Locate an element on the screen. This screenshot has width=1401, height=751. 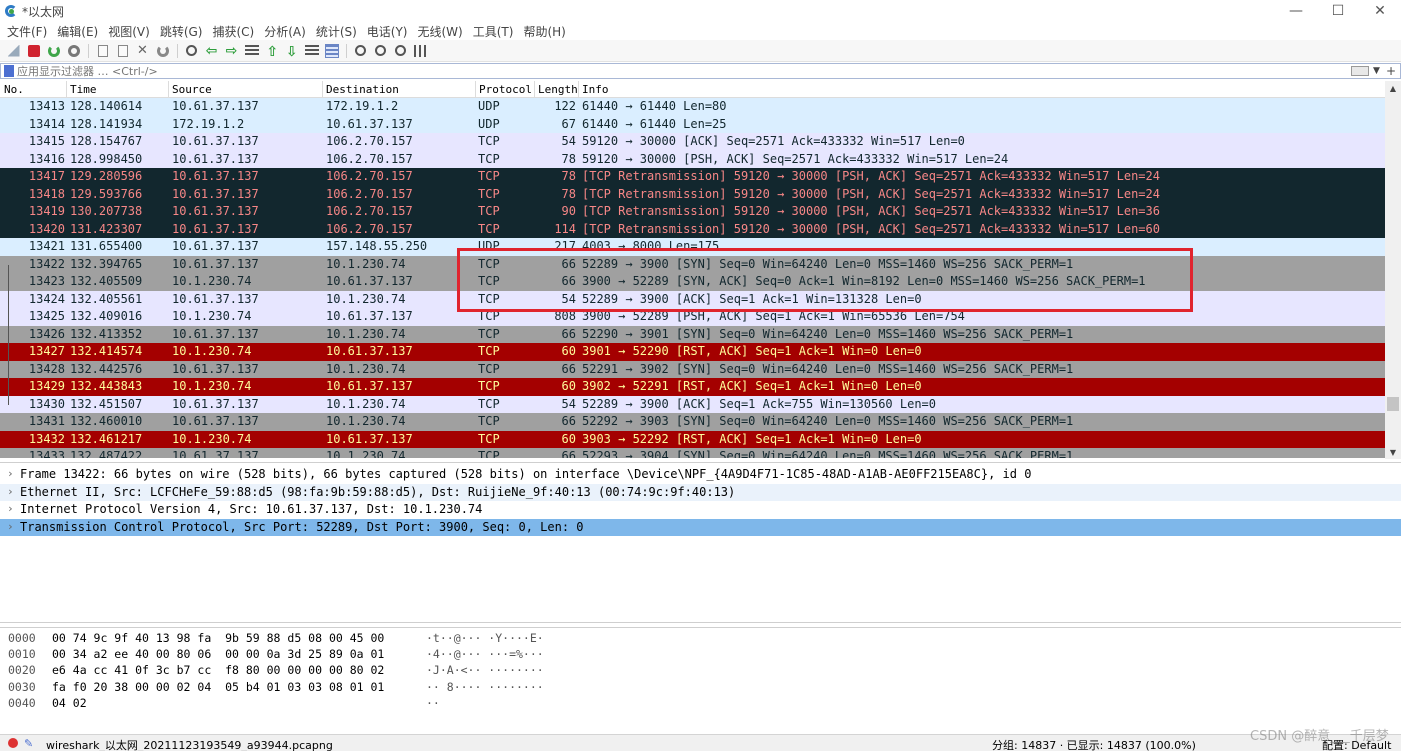
menu-statistics: 统计(S) is located at coordinates (336, 31).